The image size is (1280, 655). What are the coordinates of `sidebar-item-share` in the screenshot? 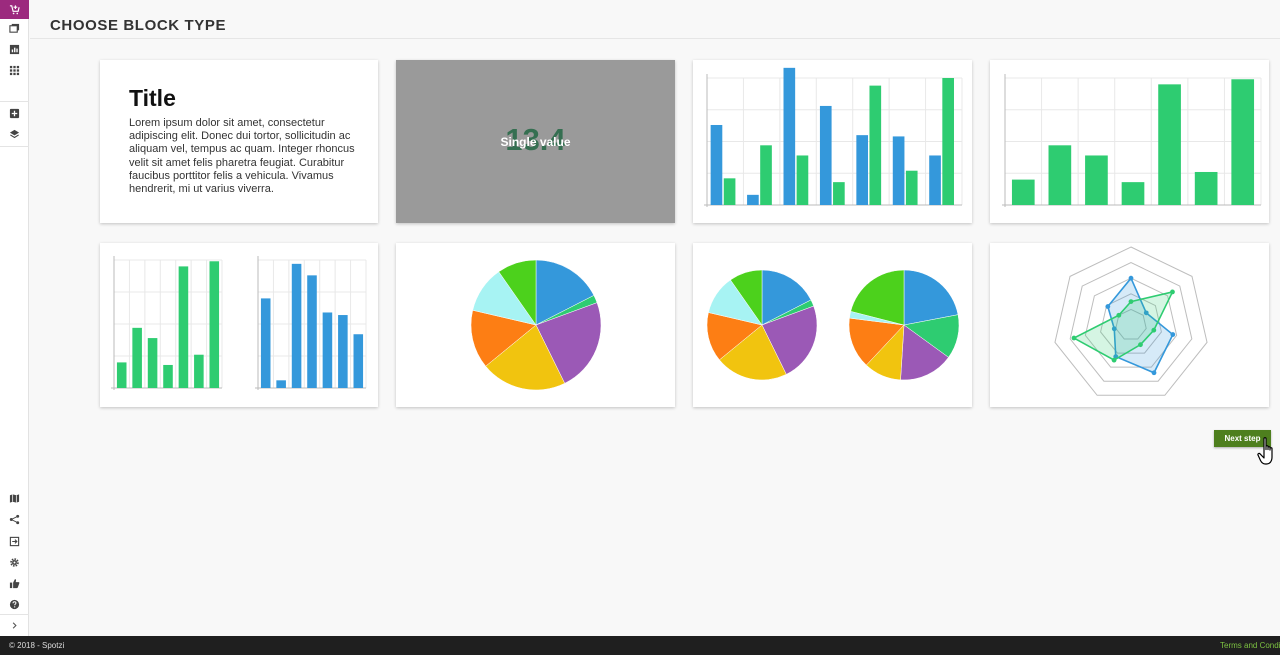 It's located at (14, 519).